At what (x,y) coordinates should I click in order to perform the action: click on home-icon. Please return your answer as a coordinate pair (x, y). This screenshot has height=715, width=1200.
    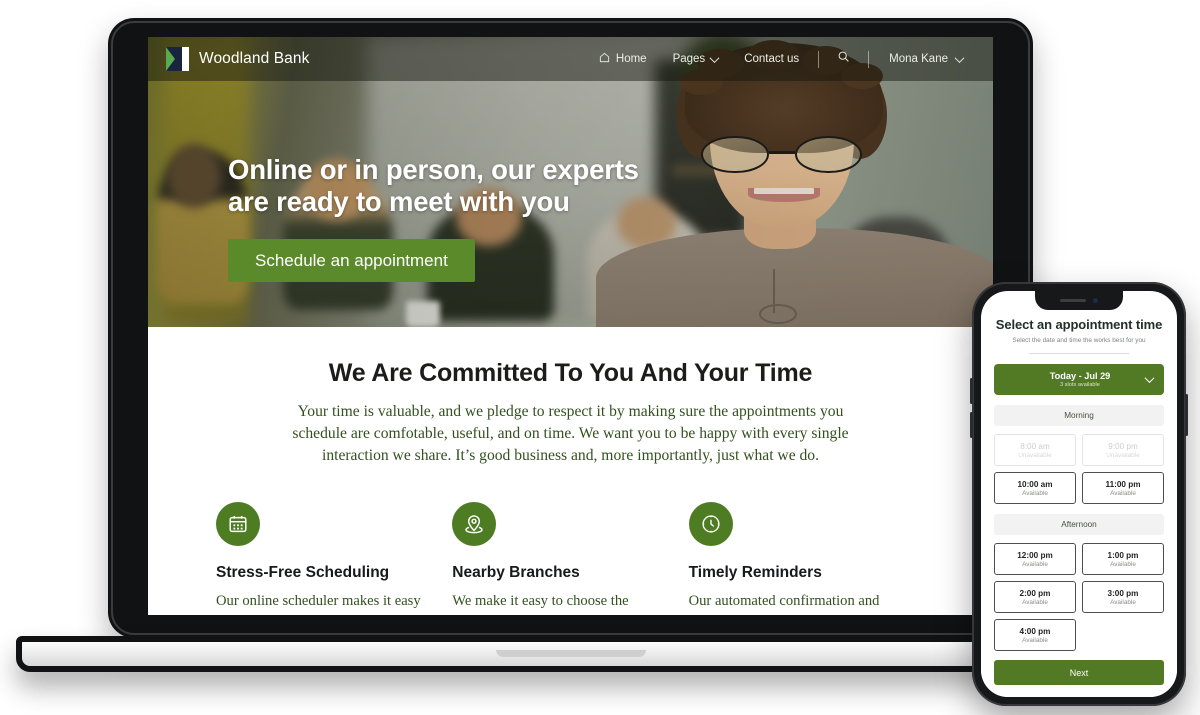
    Looking at the image, I should click on (604, 59).